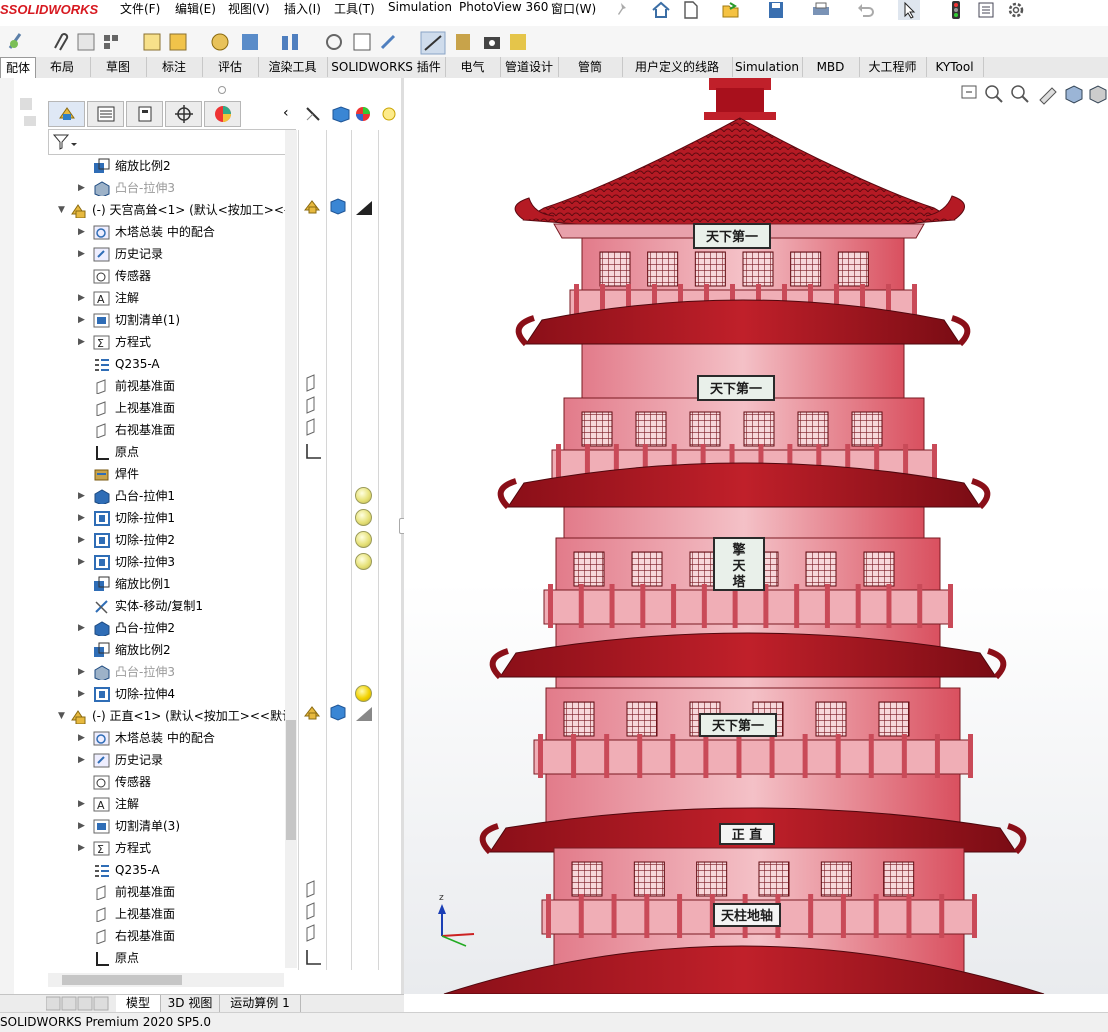 The height and width of the screenshot is (1032, 1108). I want to click on panel-grip-icon, so click(222, 90).